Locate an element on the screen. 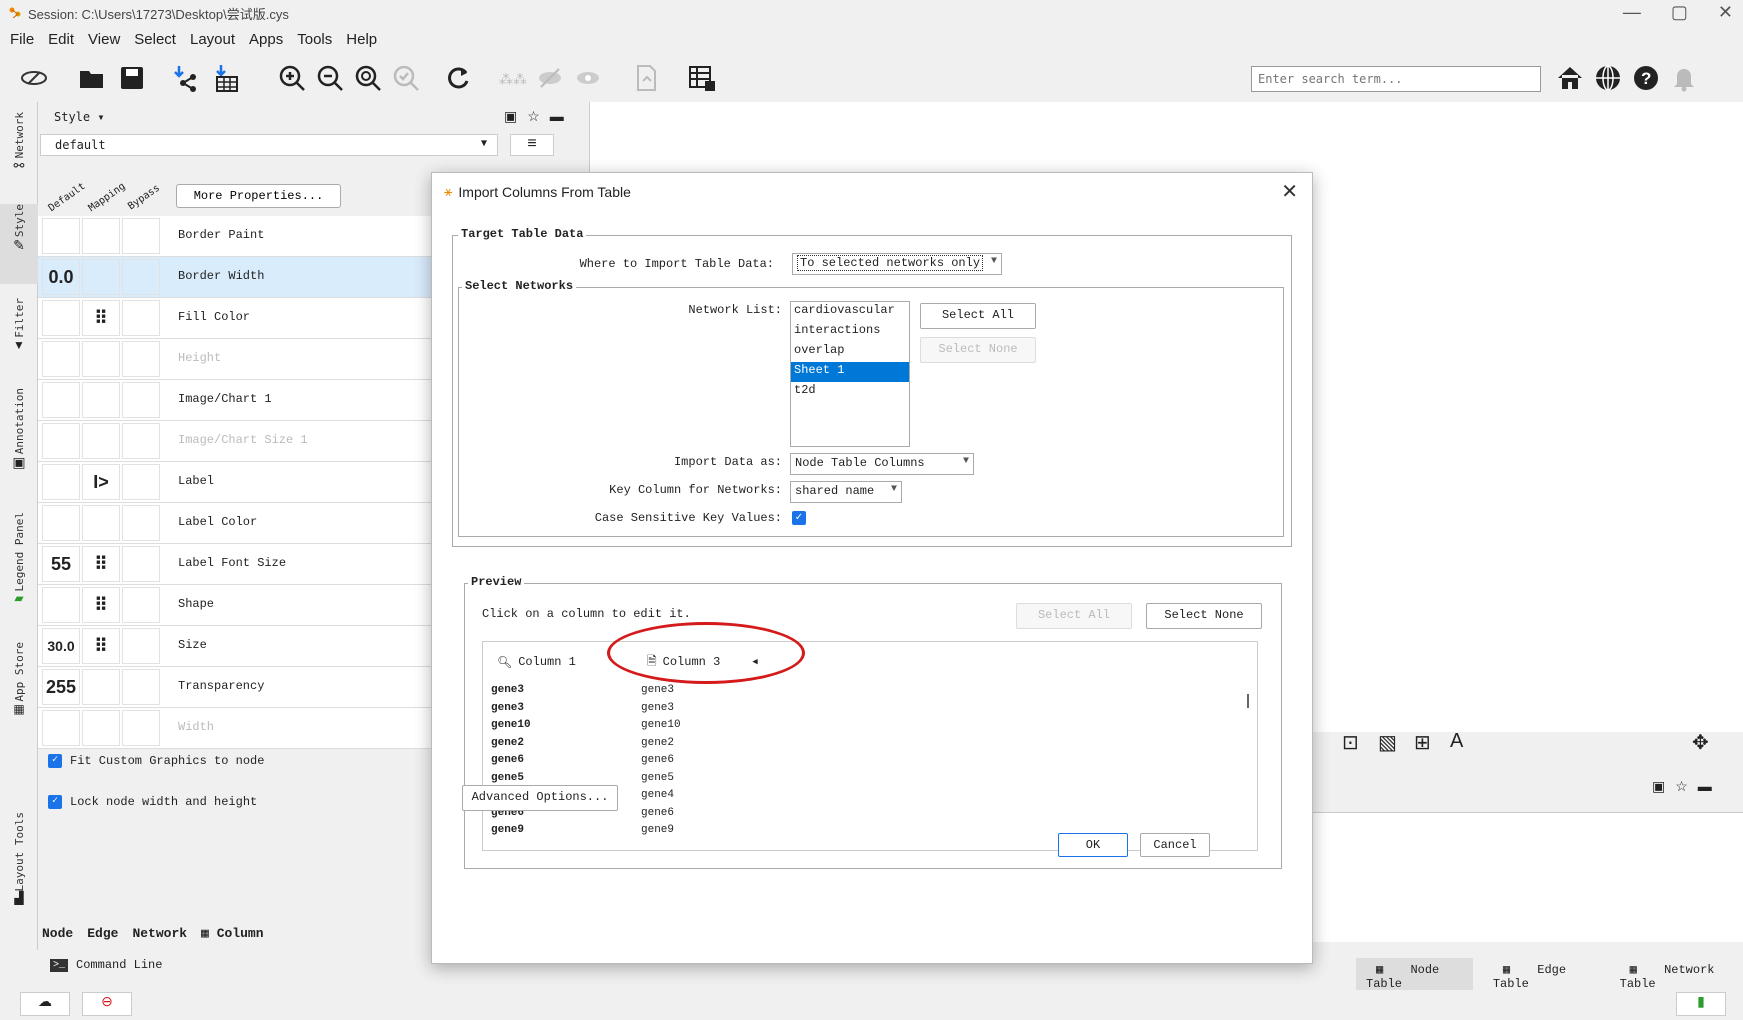 The height and width of the screenshot is (1020, 1743). cloud-icon: ☁ is located at coordinates (45, 1004).